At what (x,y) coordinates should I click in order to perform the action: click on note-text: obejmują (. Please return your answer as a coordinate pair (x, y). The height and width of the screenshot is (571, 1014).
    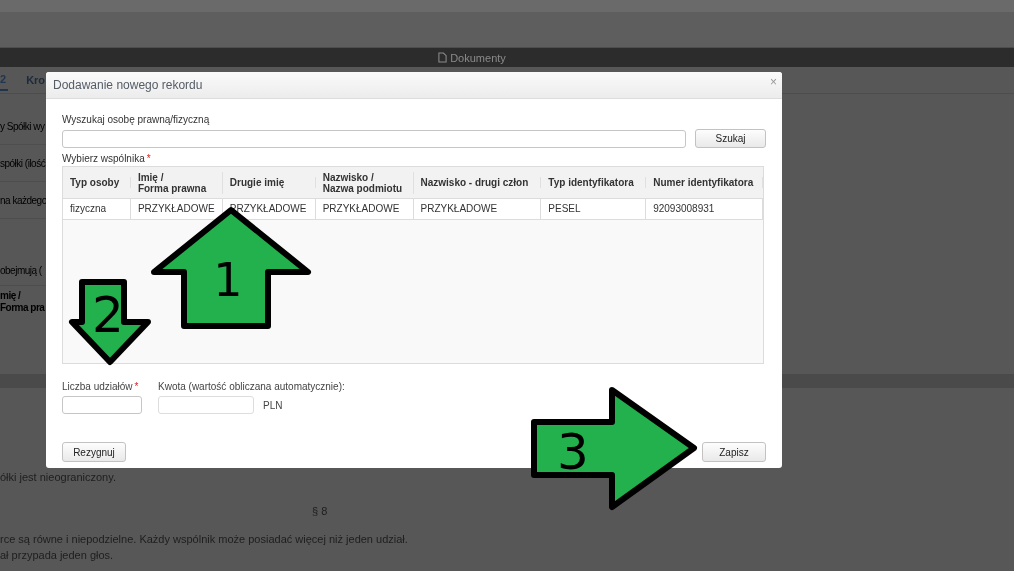
    Looking at the image, I should click on (21, 270).